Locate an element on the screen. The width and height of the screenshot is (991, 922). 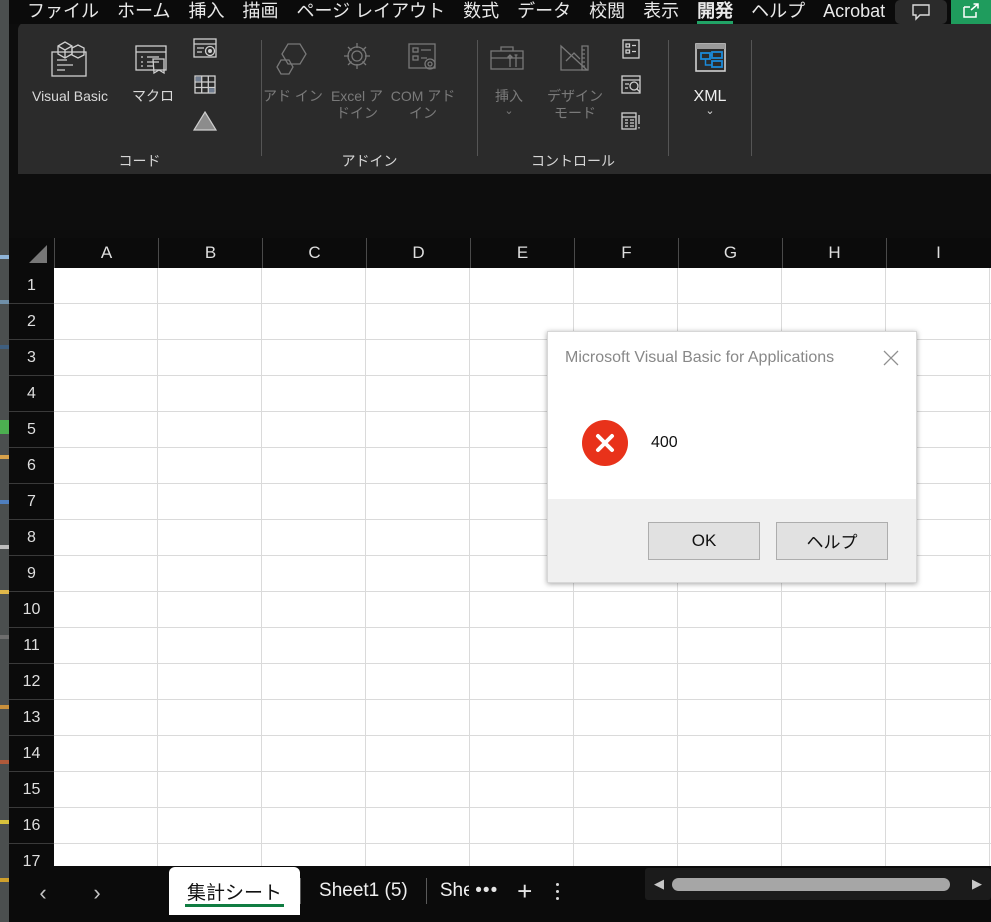
row-header-6: 6 is located at coordinates (31, 466).